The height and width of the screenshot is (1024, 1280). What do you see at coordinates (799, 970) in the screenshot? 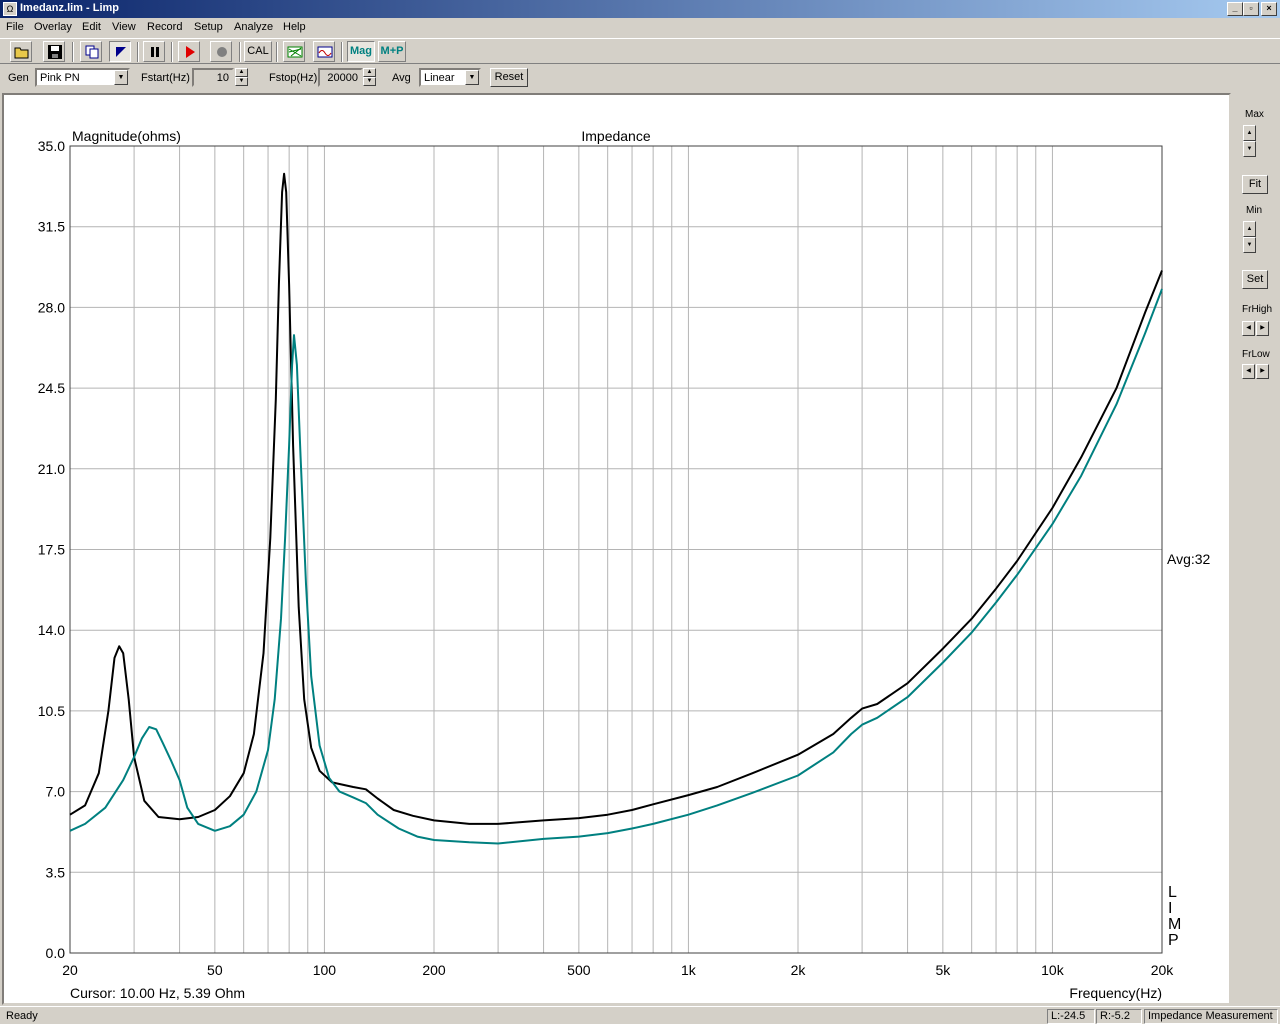
I see `x-tick-label: 2k` at bounding box center [799, 970].